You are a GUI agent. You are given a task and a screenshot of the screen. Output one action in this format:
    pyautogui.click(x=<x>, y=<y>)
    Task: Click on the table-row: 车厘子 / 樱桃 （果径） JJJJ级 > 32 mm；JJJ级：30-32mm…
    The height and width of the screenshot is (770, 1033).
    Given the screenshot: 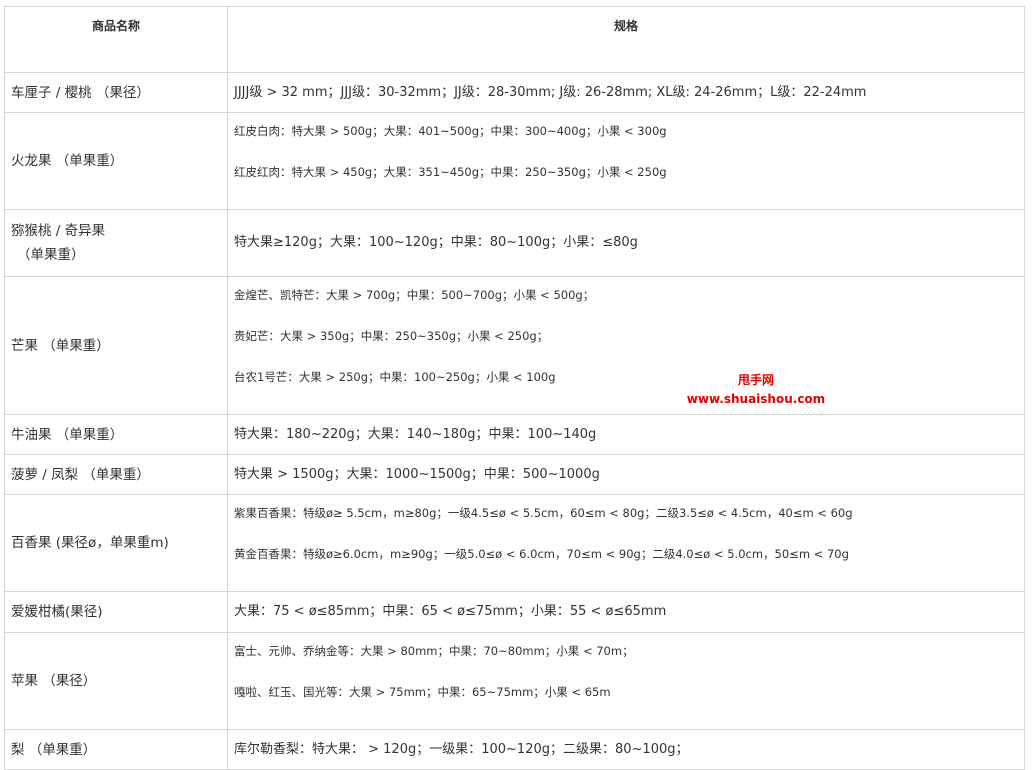 What is the action you would take?
    pyautogui.click(x=514, y=92)
    